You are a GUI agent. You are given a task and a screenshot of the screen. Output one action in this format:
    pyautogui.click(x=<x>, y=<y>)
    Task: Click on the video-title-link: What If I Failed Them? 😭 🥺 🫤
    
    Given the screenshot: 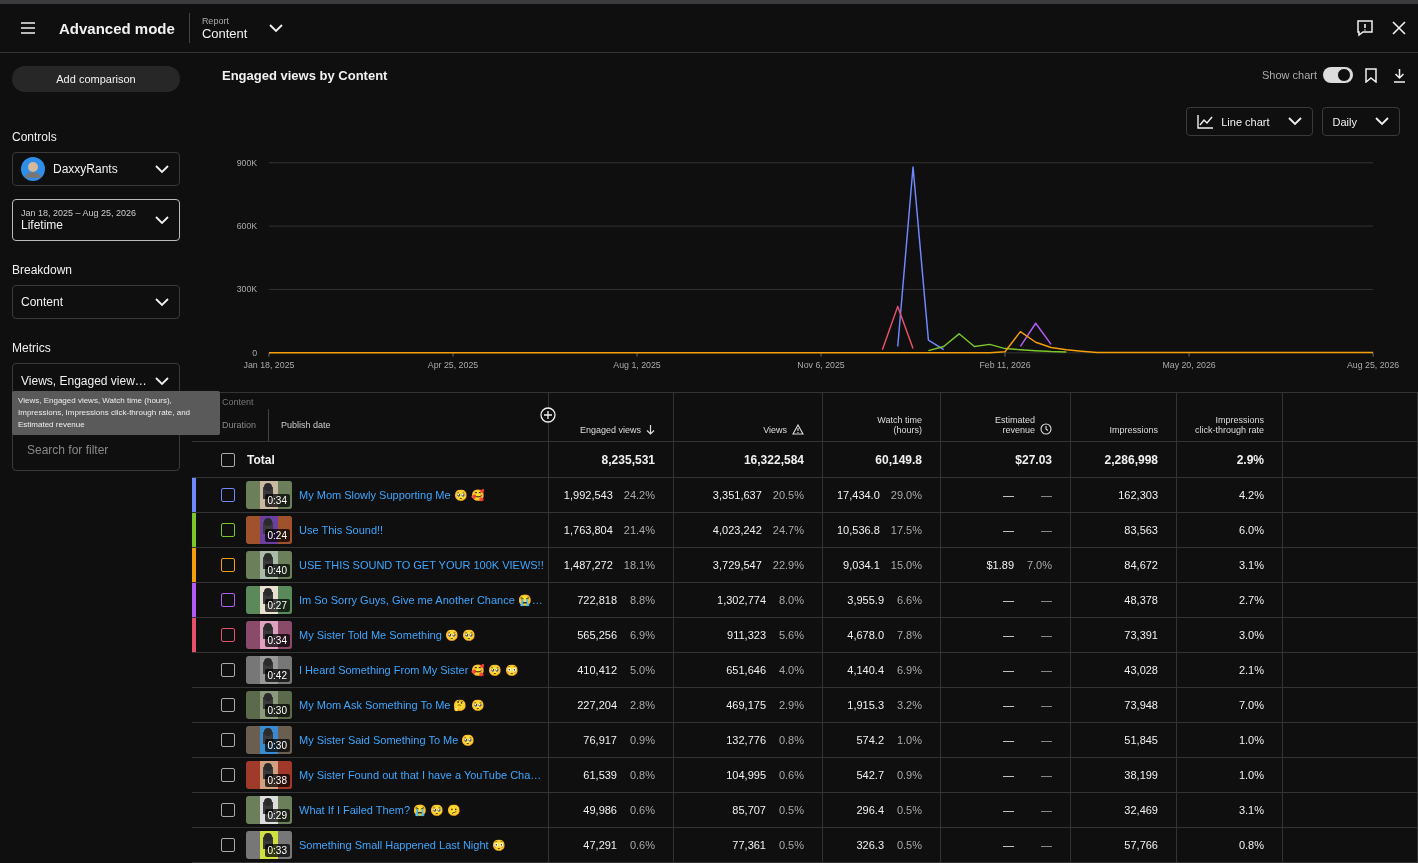 What is the action you would take?
    pyautogui.click(x=380, y=810)
    